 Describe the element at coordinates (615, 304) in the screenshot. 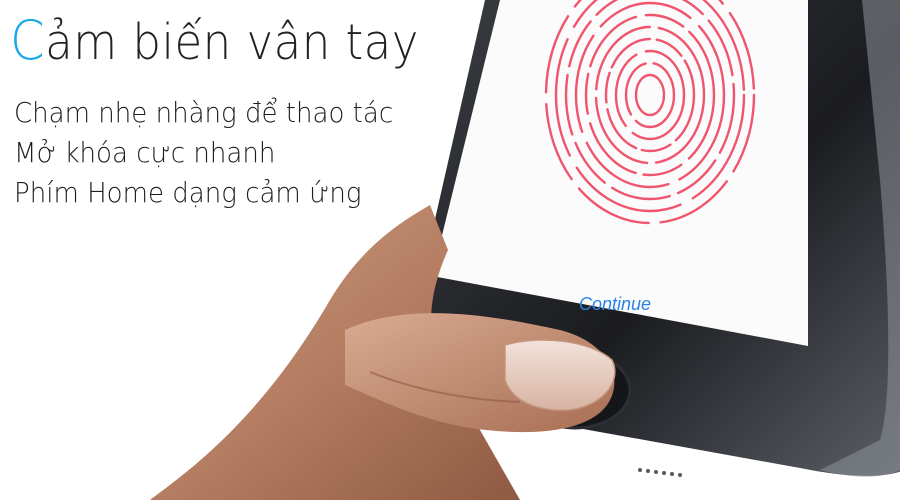

I see `continue-button: Continue` at that location.